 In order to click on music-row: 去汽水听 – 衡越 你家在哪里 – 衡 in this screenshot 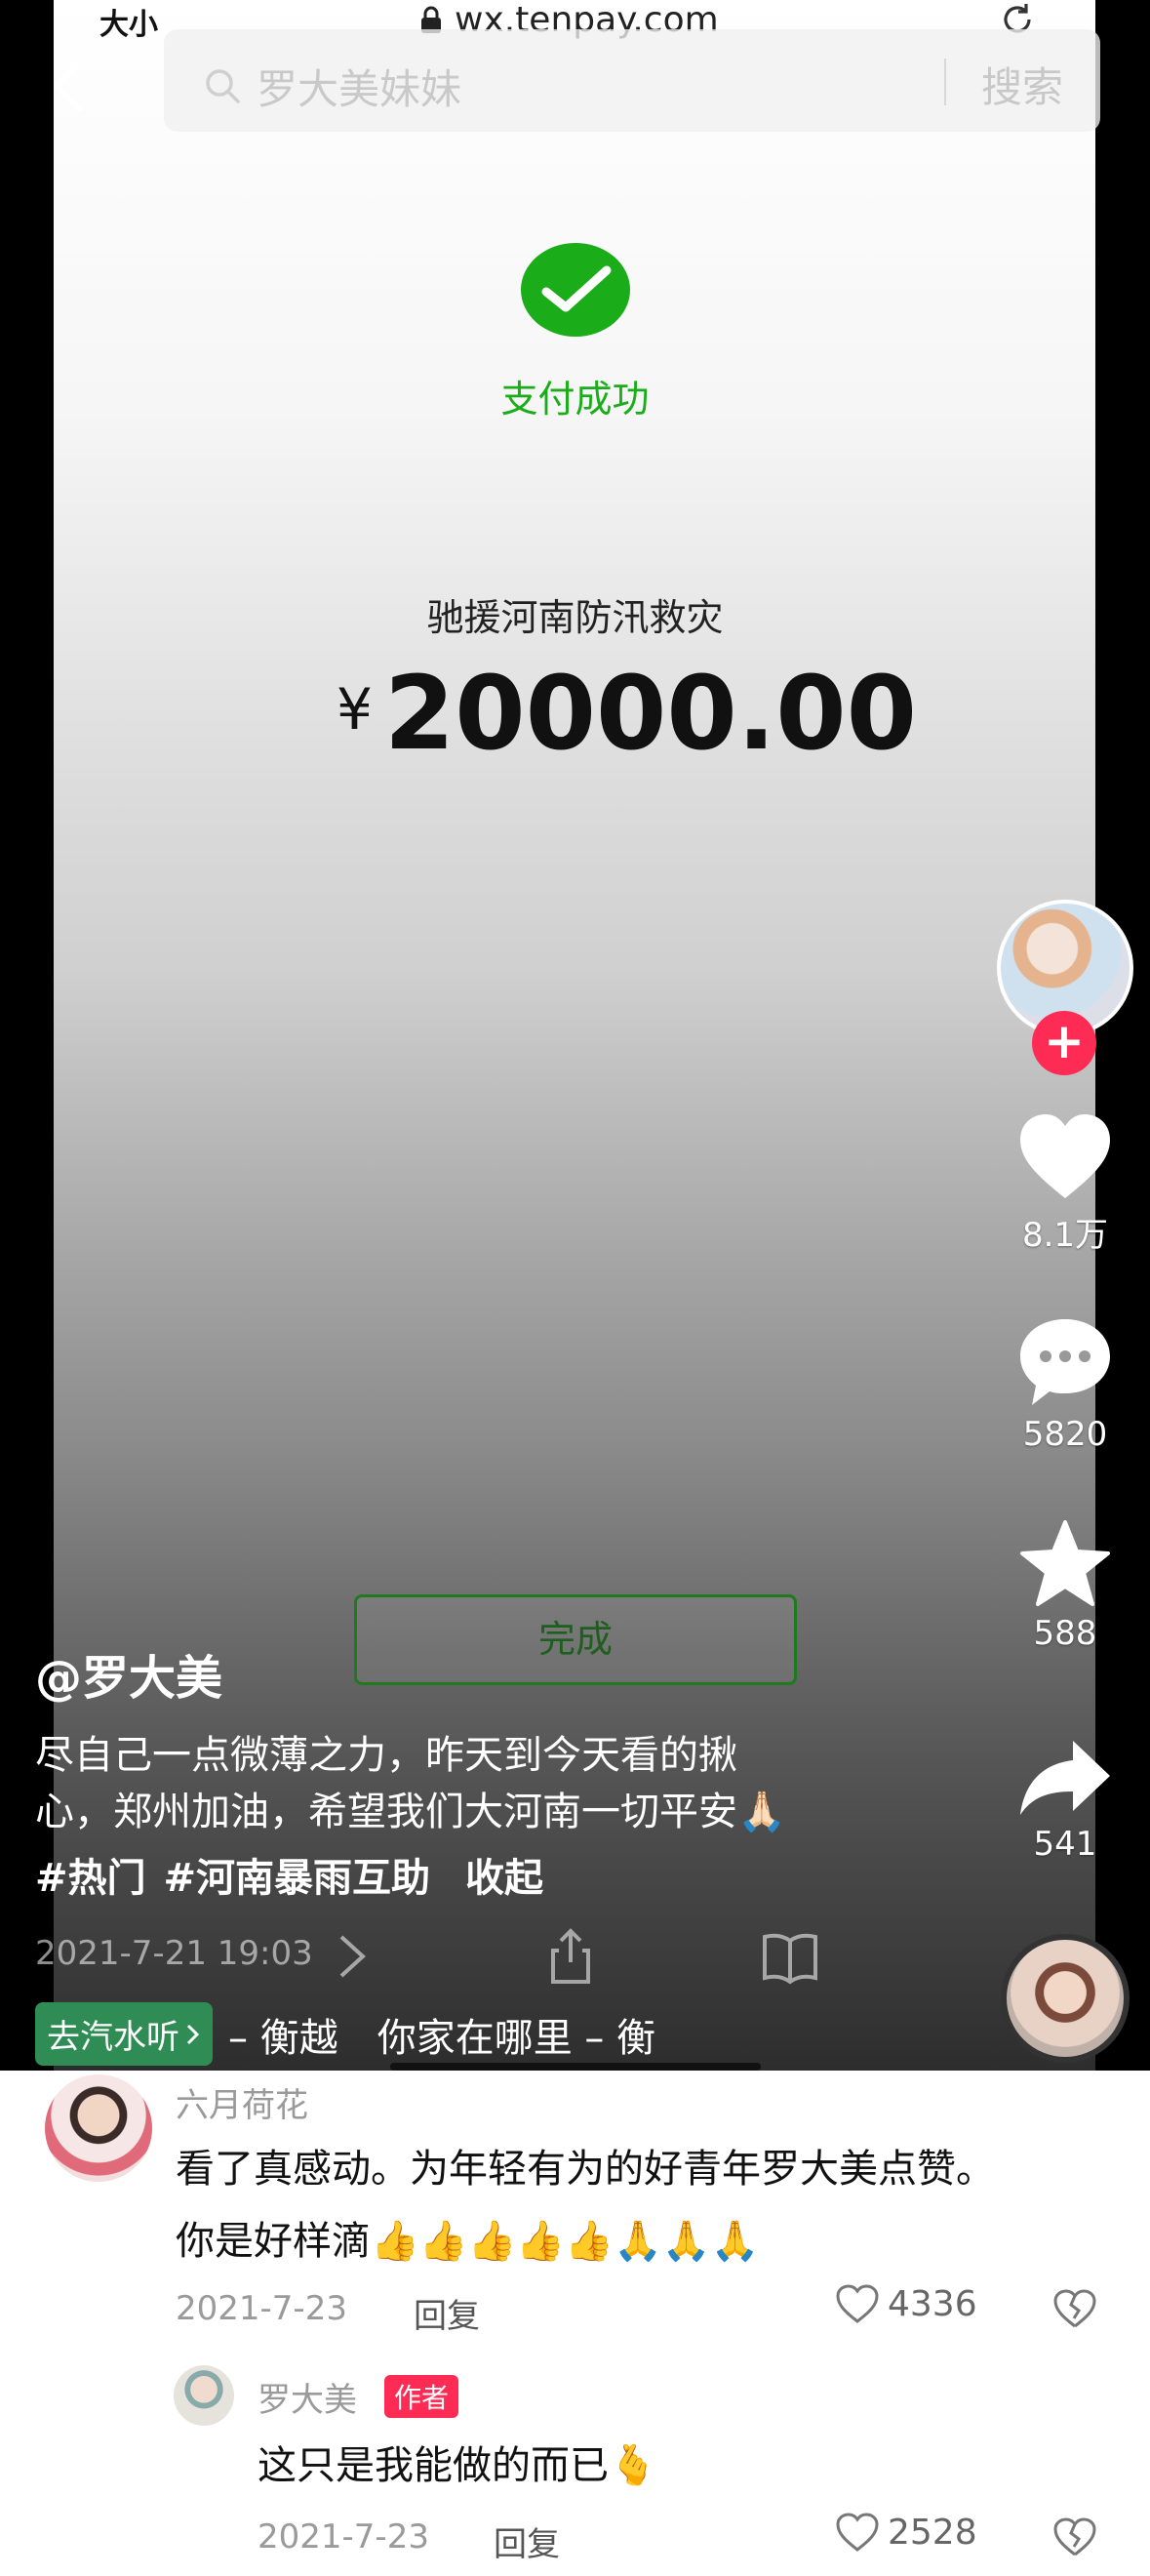, I will do `click(345, 2034)`.